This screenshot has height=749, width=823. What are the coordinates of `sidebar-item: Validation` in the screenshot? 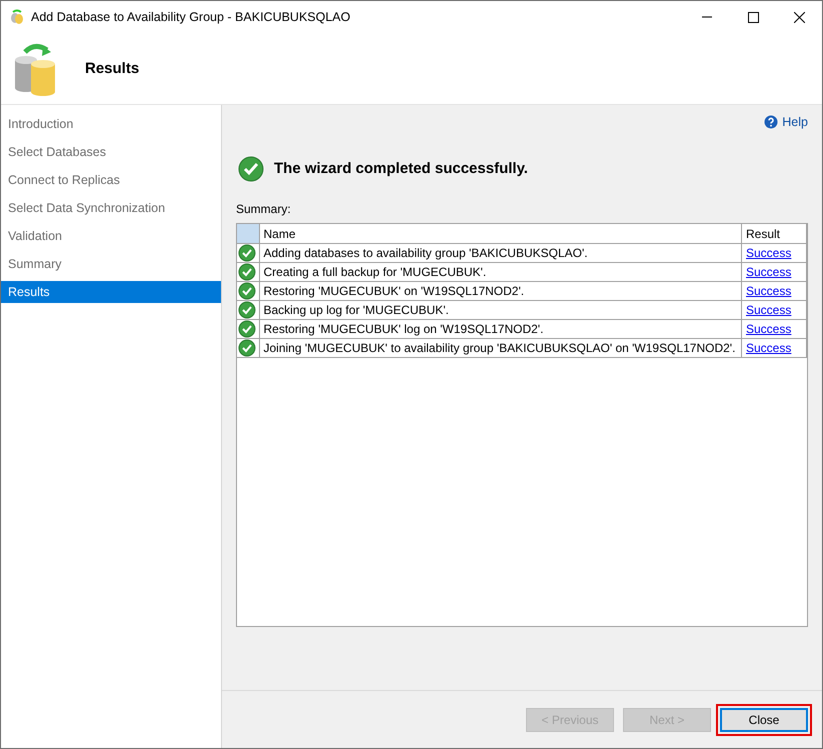 It's located at (111, 236).